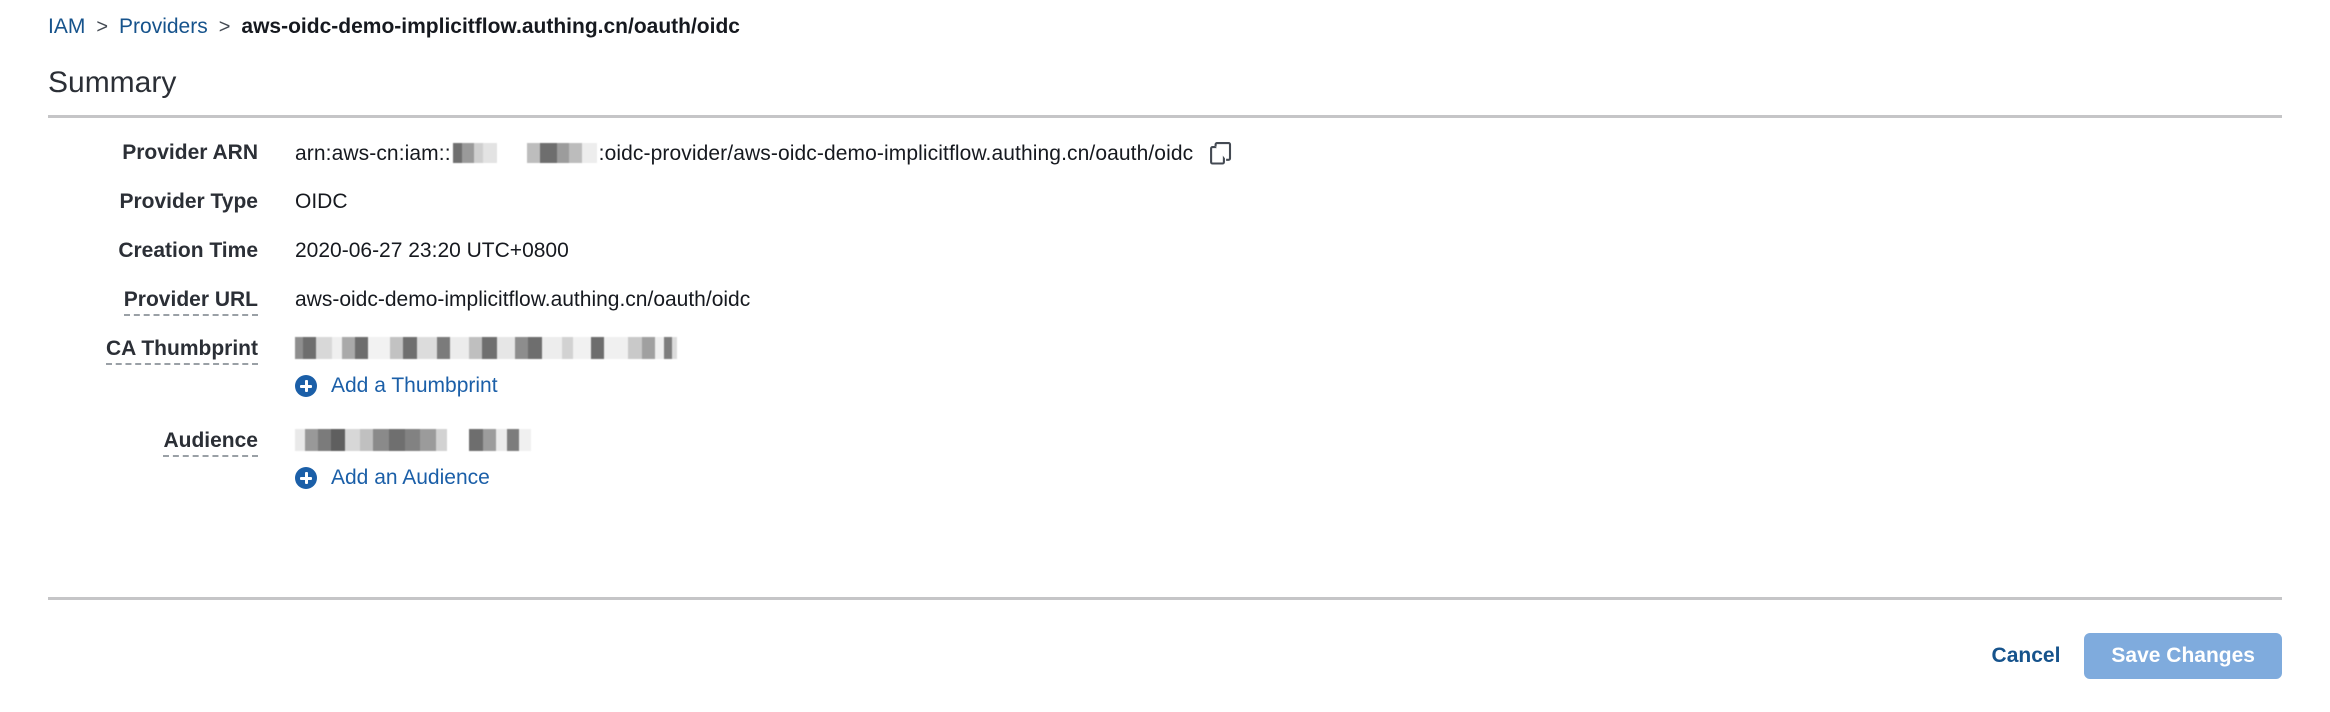 The width and height of the screenshot is (2330, 712). What do you see at coordinates (153, 439) in the screenshot?
I see `audience-label: Audience` at bounding box center [153, 439].